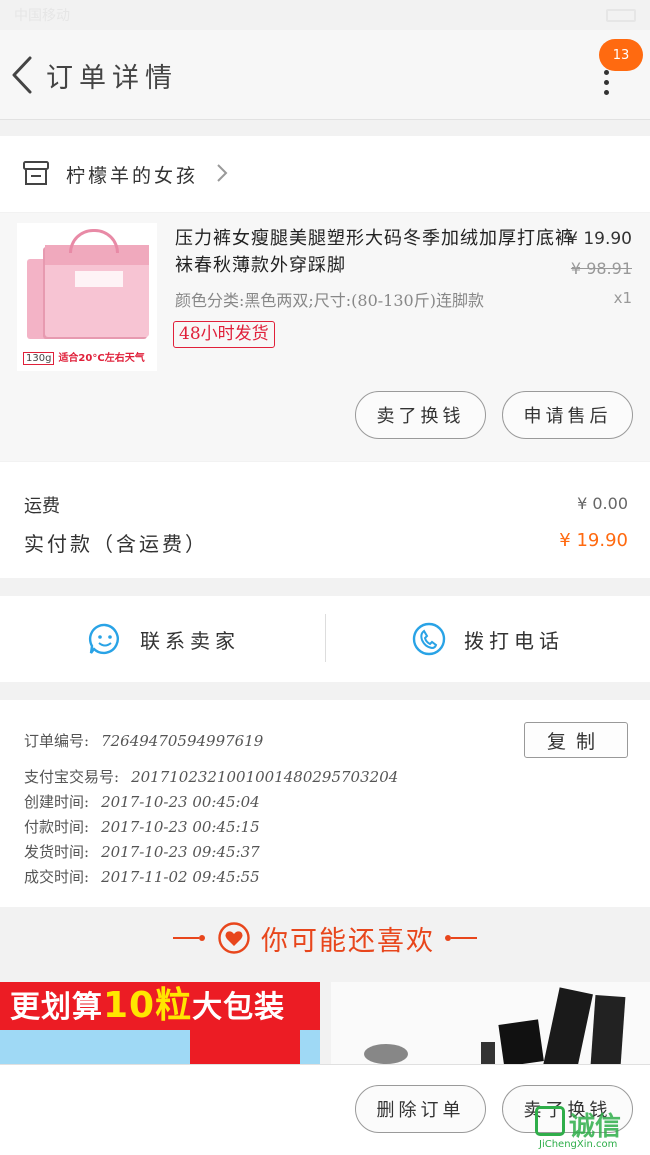  What do you see at coordinates (186, 938) in the screenshot?
I see `recommend-line-left` at bounding box center [186, 938].